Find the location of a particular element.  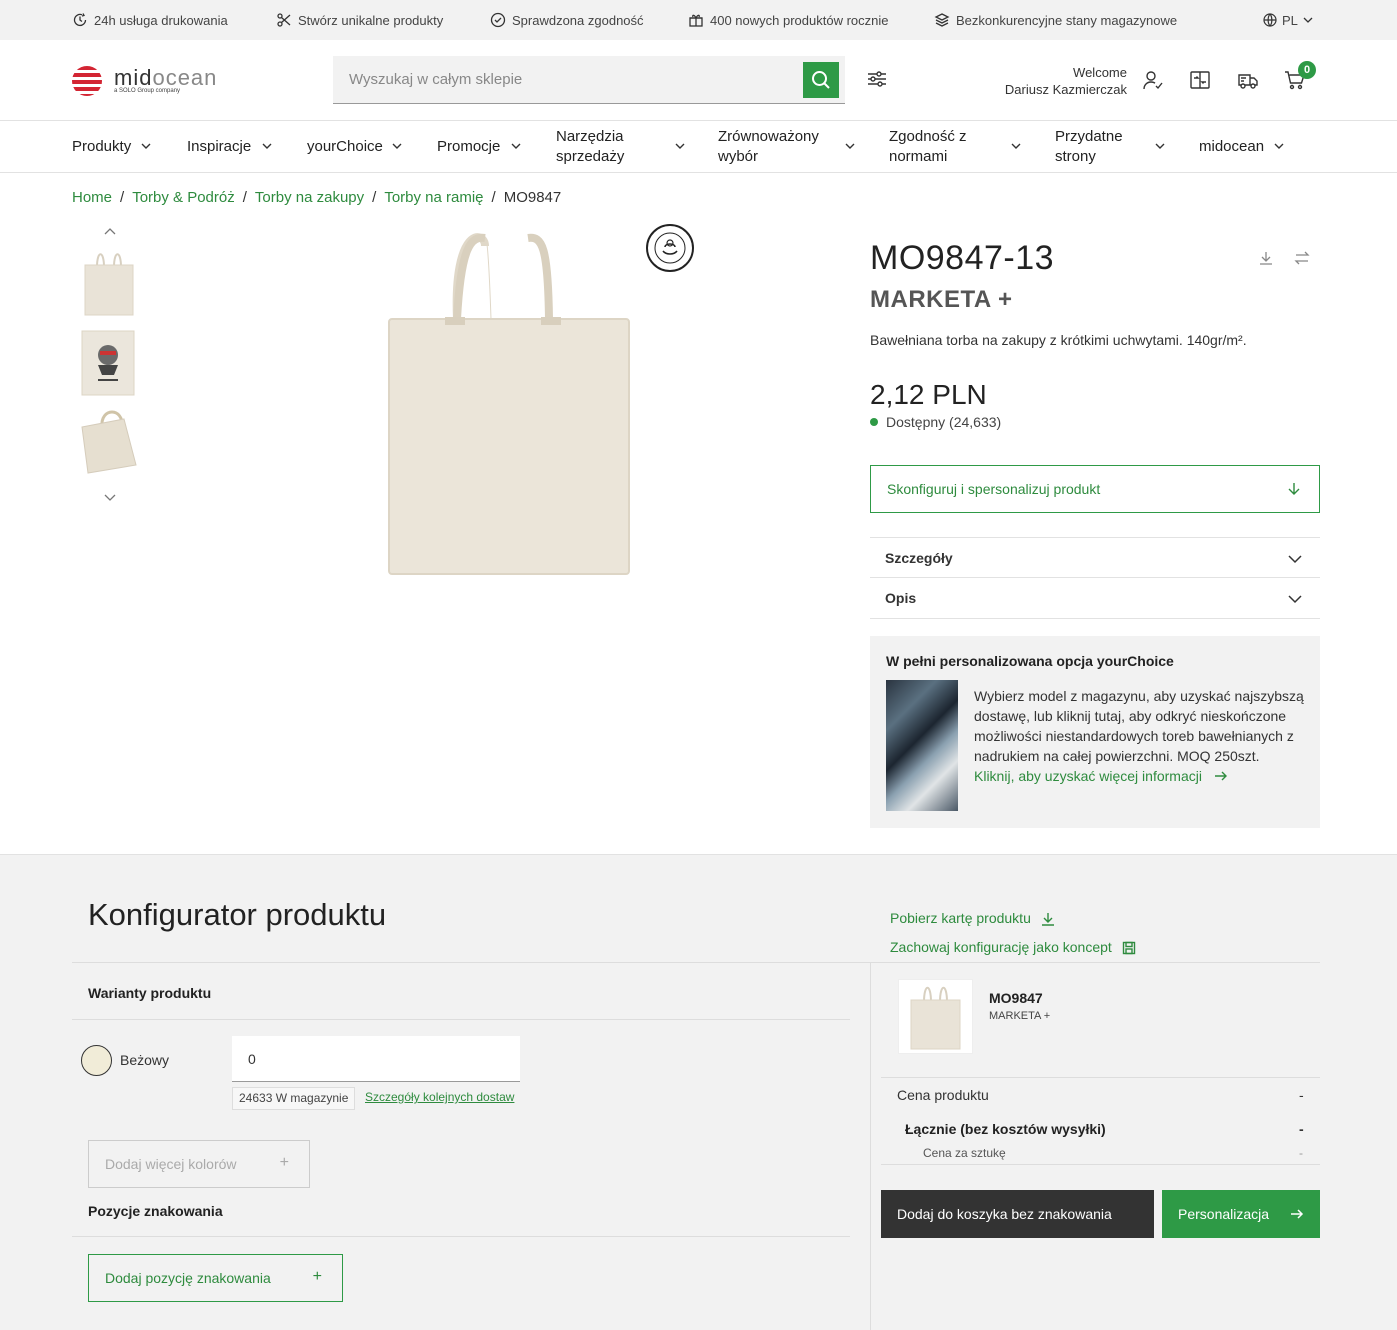

welcome-block: Welcome Dariusz Kazmierczak is located at coordinates (1066, 81).